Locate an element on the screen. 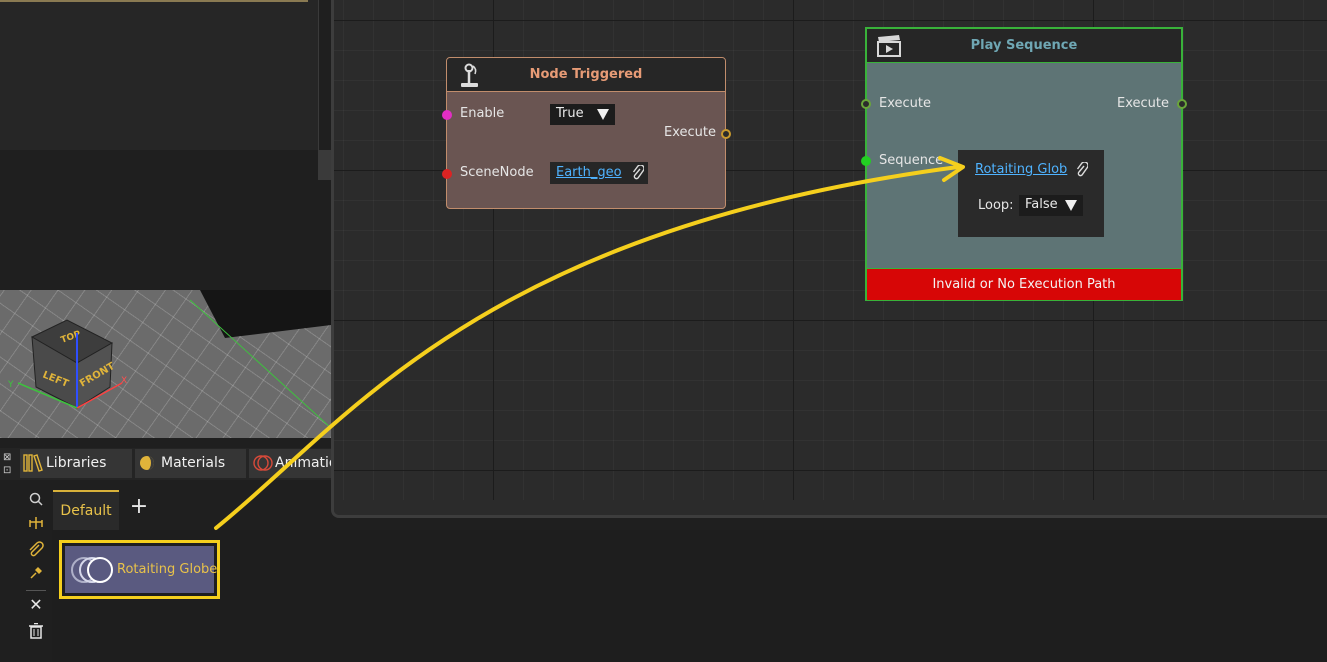  tab-animation-label: Animation is located at coordinates (303, 463).